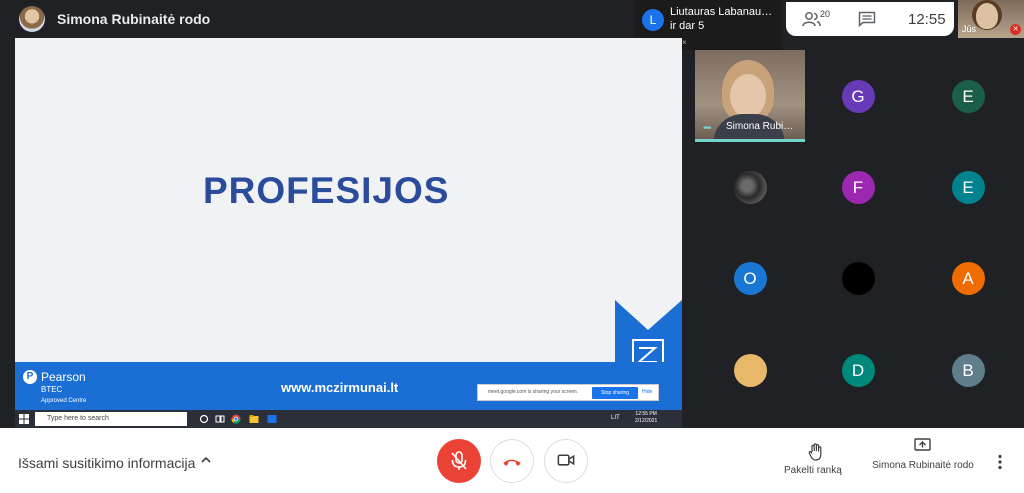 This screenshot has width=1024, height=493. What do you see at coordinates (968, 278) in the screenshot?
I see `participant-avatar: A` at bounding box center [968, 278].